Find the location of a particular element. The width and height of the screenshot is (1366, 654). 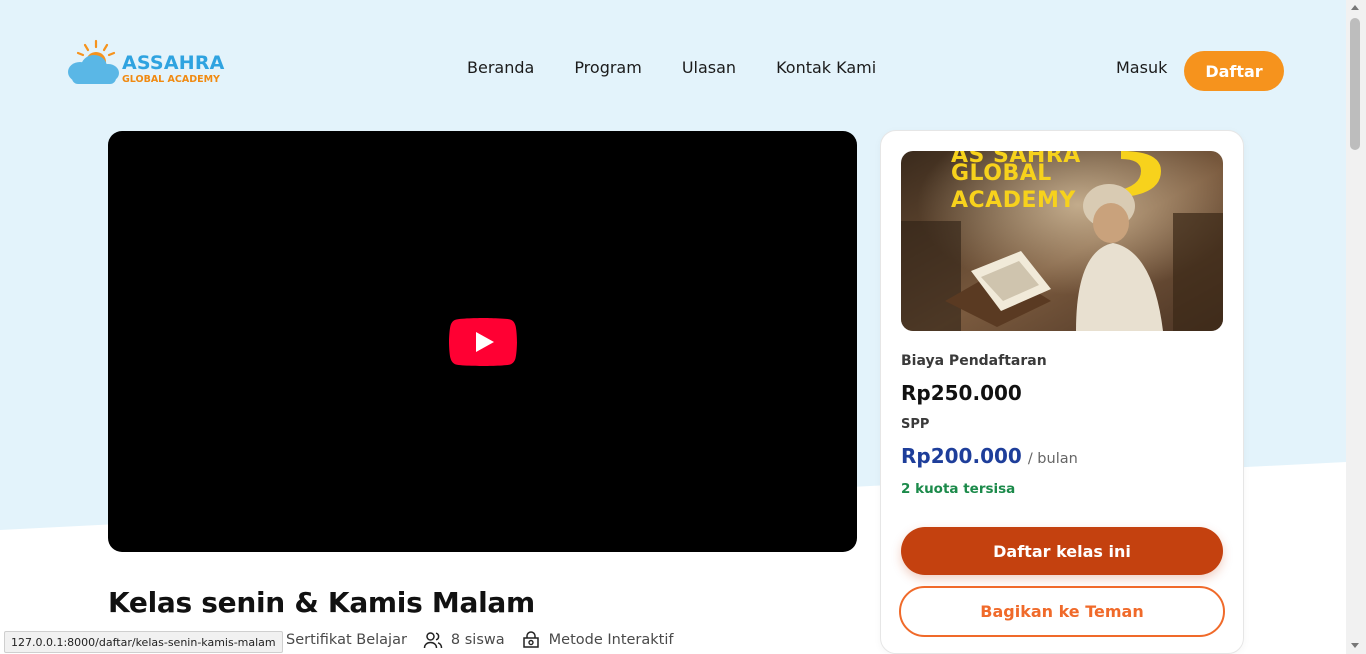

spp-row: Rp200.000 / bulan is located at coordinates (989, 456).